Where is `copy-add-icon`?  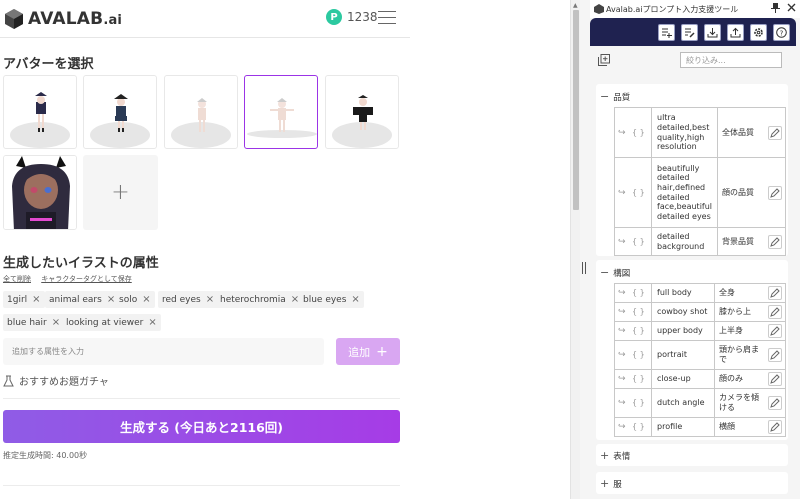 copy-add-icon is located at coordinates (604, 60).